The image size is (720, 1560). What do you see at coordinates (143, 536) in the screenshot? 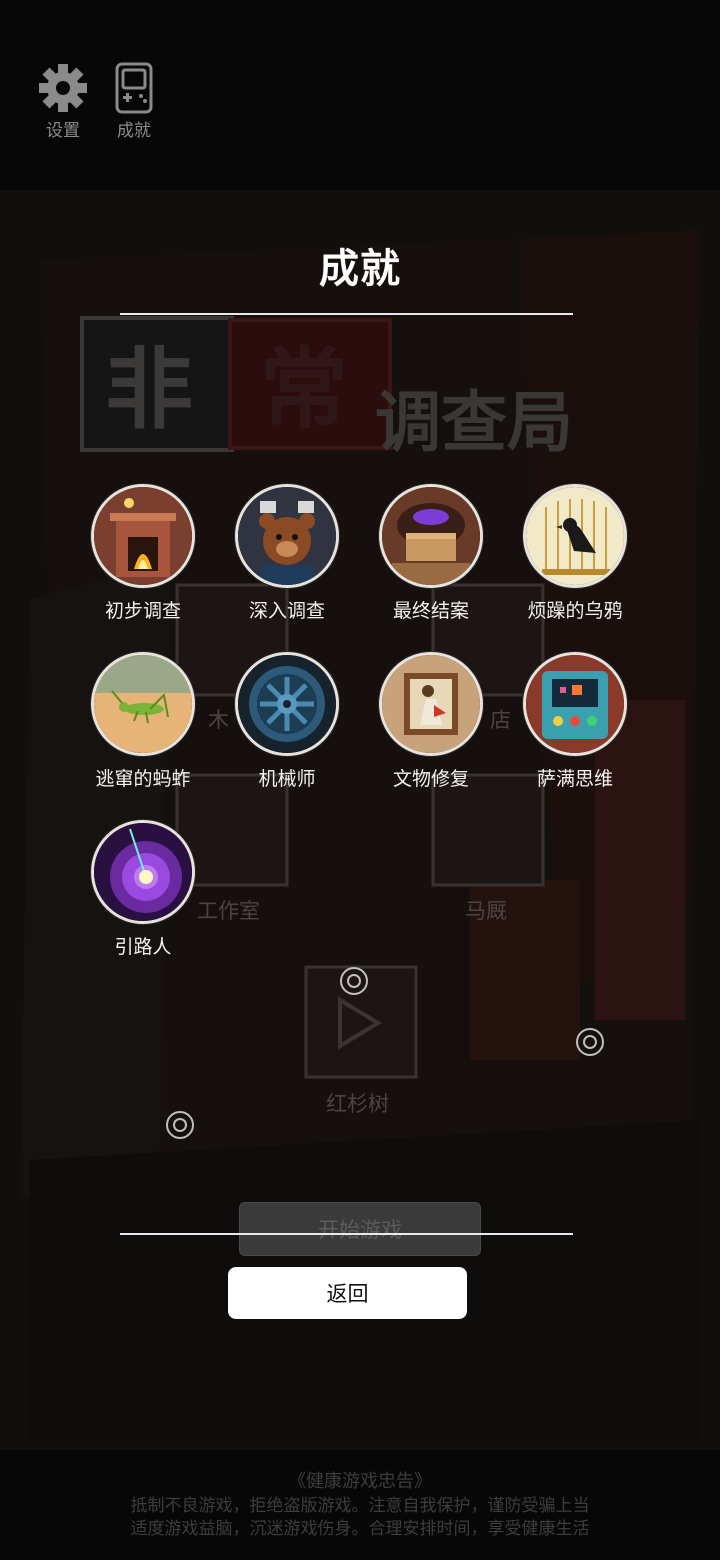
I see `fireplace-icon` at bounding box center [143, 536].